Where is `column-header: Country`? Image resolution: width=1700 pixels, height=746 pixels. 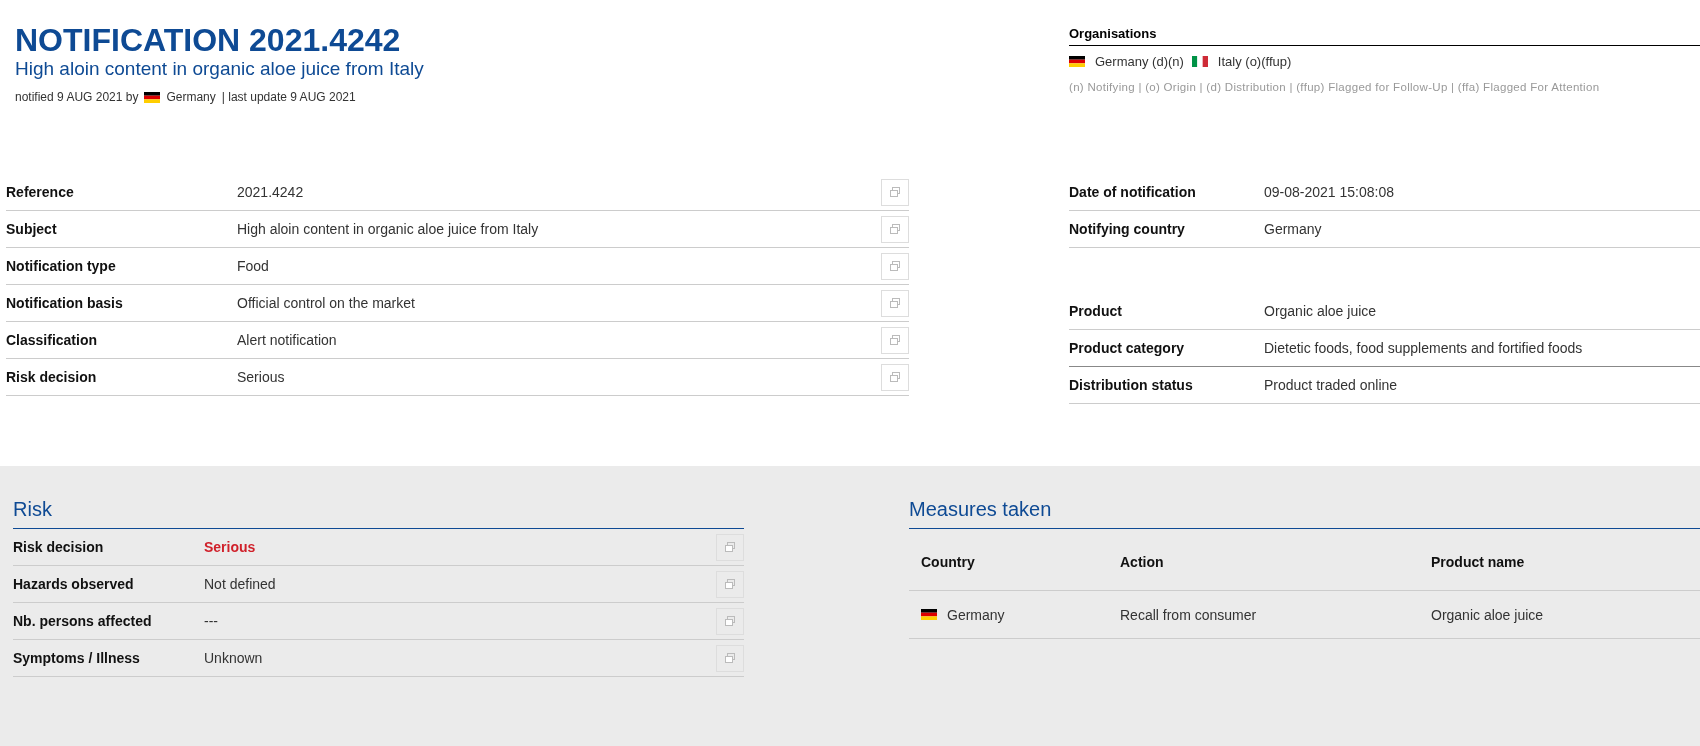 column-header: Country is located at coordinates (1008, 560).